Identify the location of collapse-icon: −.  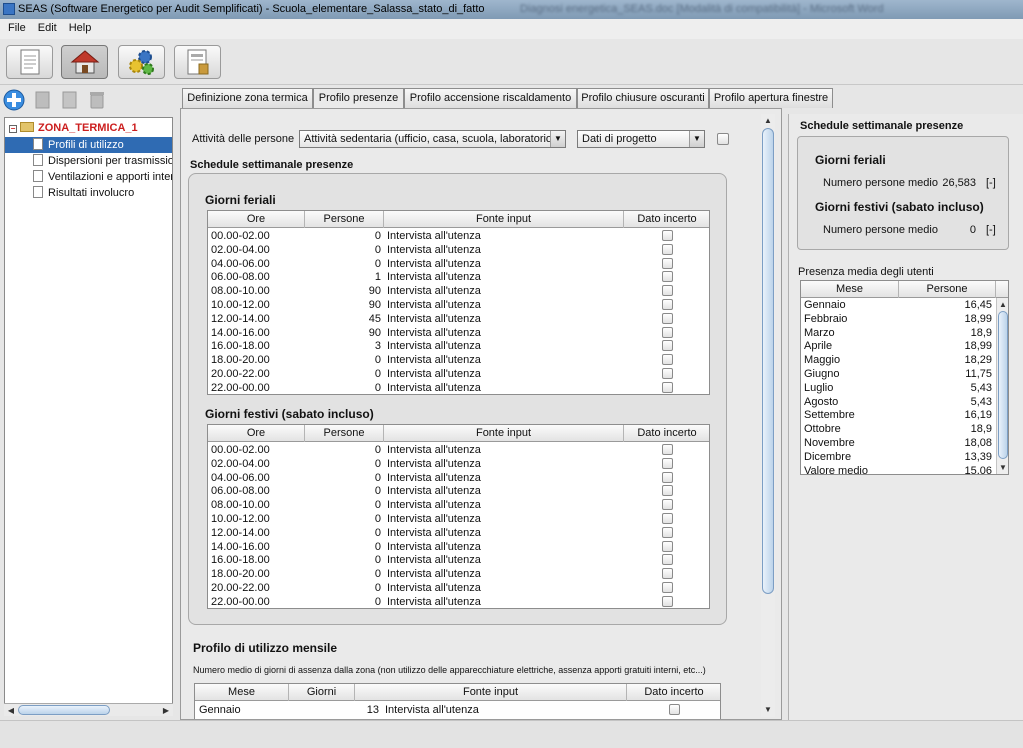
(13, 129).